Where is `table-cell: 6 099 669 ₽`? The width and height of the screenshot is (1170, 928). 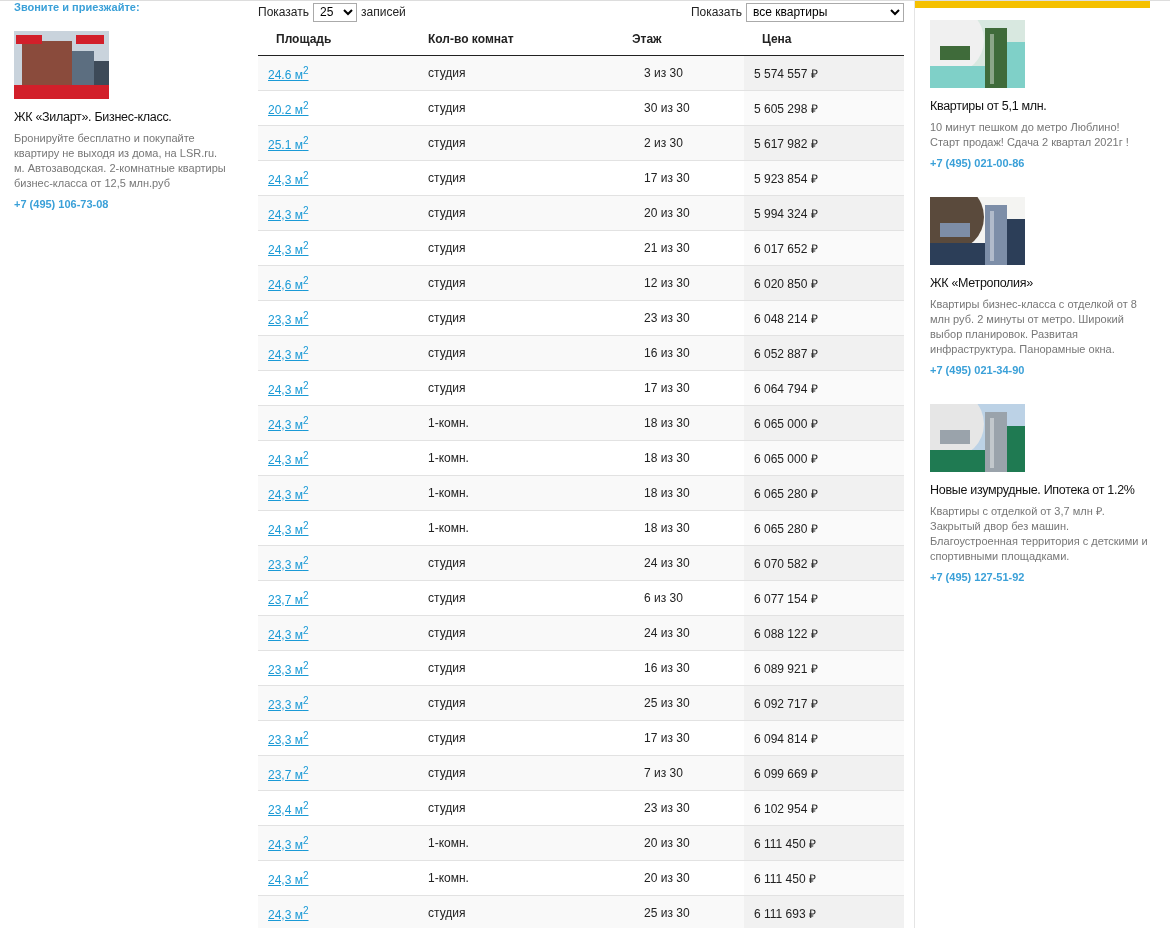 table-cell: 6 099 669 ₽ is located at coordinates (786, 773).